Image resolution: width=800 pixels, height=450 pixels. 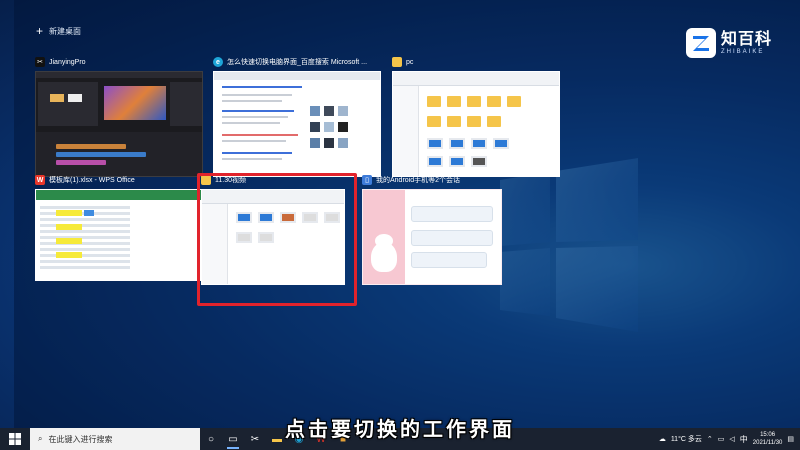 I want to click on explorer-taskbar-icon: ▬, so click(x=277, y=439).